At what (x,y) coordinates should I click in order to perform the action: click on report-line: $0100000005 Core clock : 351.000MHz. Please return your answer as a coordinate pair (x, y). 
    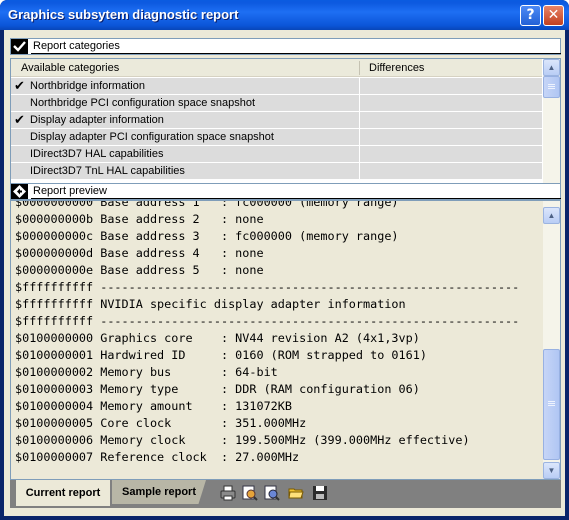
    Looking at the image, I should click on (161, 423).